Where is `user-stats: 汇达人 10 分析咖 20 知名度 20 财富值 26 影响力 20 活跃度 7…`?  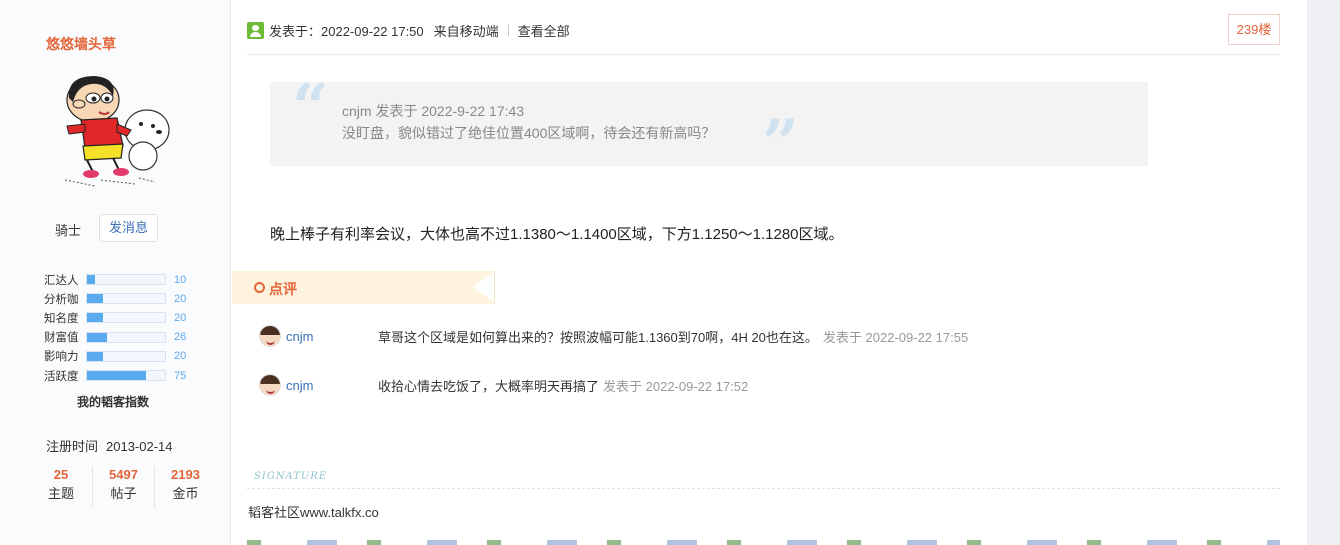 user-stats: 汇达人 10 分析咖 20 知名度 20 财富值 26 影响力 20 活跃度 7… is located at coordinates (115, 327).